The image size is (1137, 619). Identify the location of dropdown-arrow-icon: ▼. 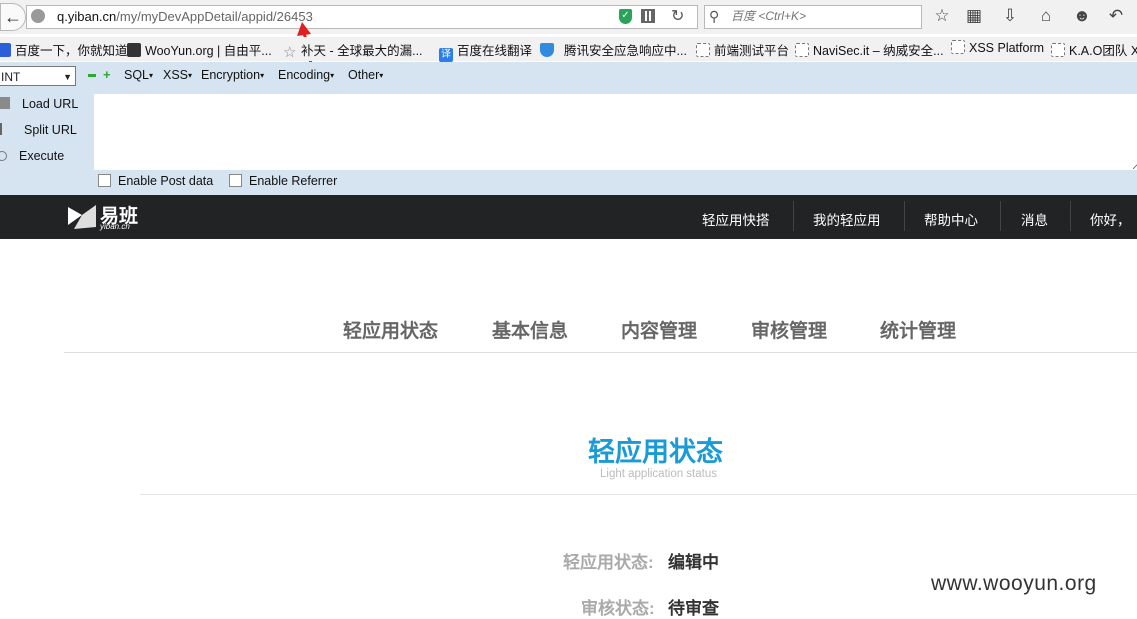
(67, 77).